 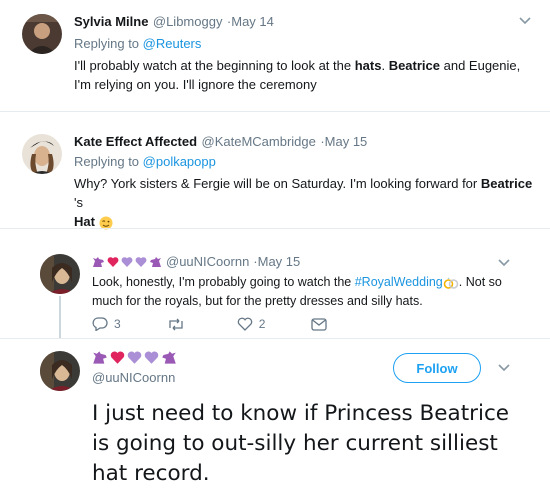 What do you see at coordinates (244, 324) in the screenshot?
I see `like-icon` at bounding box center [244, 324].